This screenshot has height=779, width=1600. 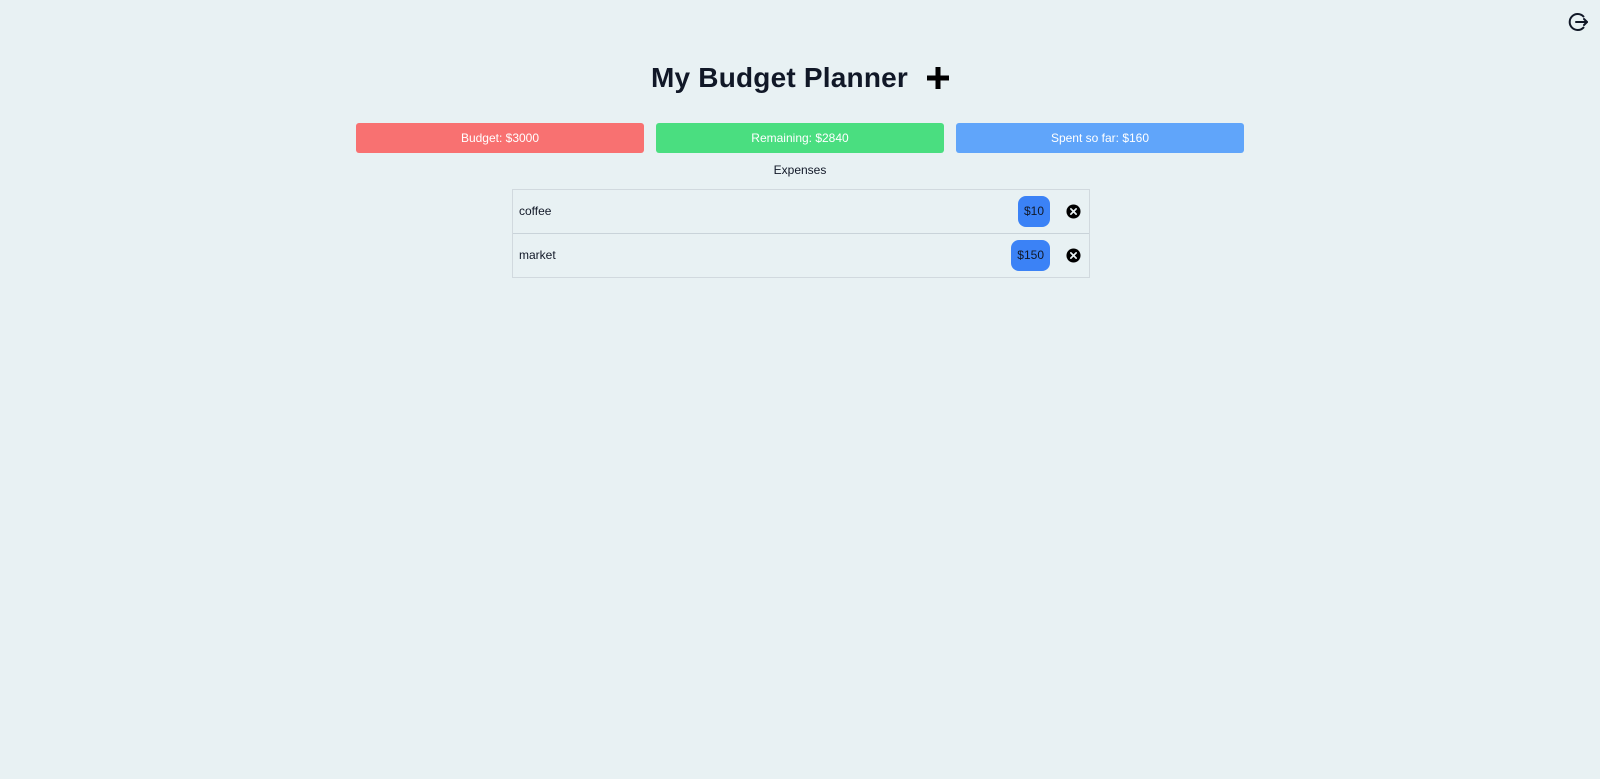 I want to click on plus-icon, so click(x=938, y=78).